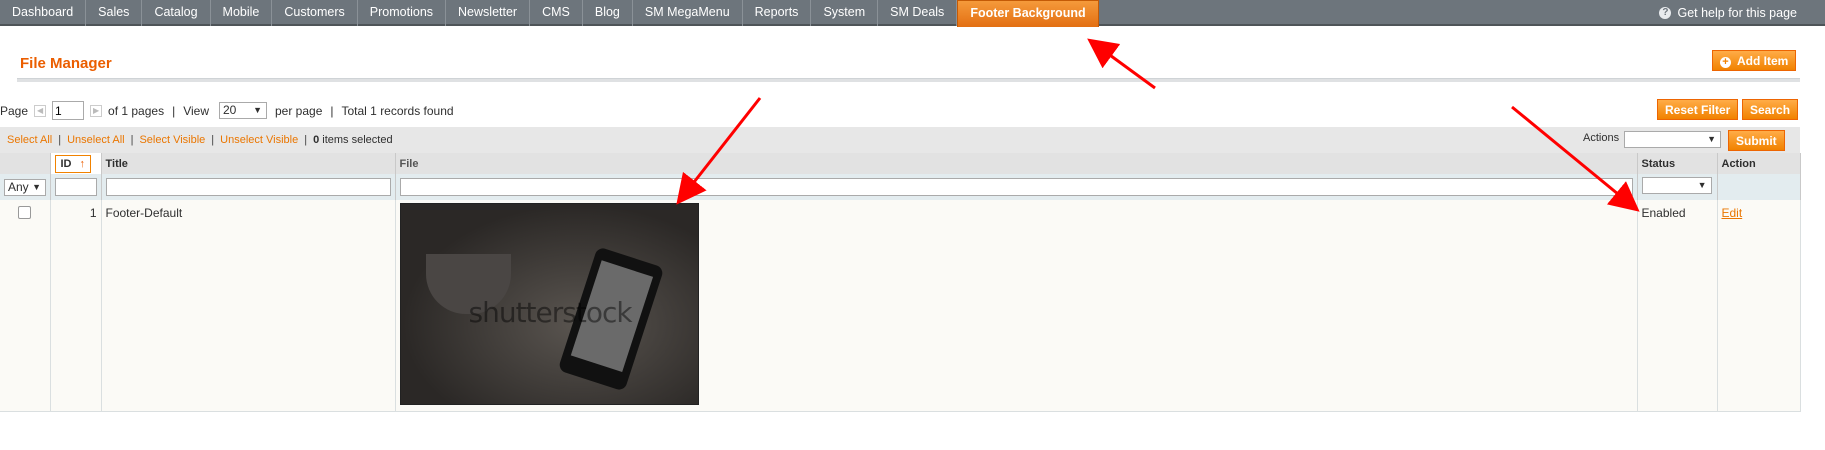 The width and height of the screenshot is (1825, 450). I want to click on view-label: View, so click(196, 110).